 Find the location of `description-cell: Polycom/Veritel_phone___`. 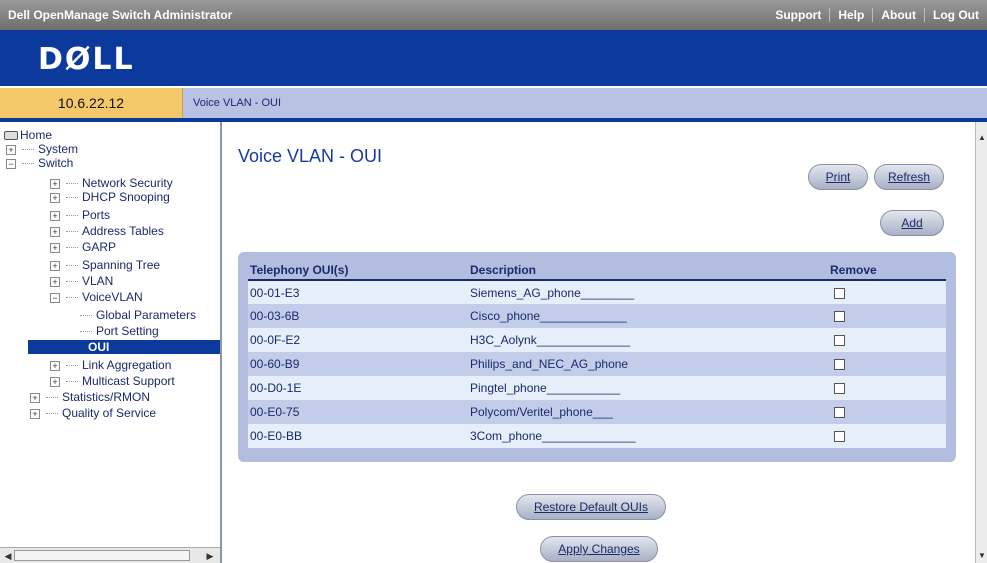

description-cell: Polycom/Veritel_phone___ is located at coordinates (648, 412).